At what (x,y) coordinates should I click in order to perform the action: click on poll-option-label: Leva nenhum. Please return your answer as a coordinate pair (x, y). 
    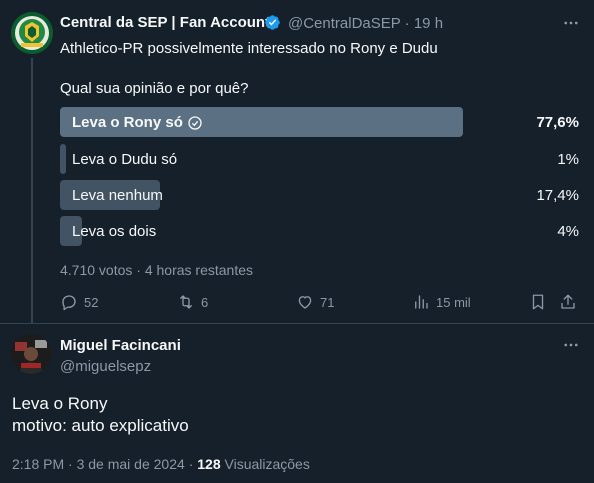
    Looking at the image, I should click on (117, 195).